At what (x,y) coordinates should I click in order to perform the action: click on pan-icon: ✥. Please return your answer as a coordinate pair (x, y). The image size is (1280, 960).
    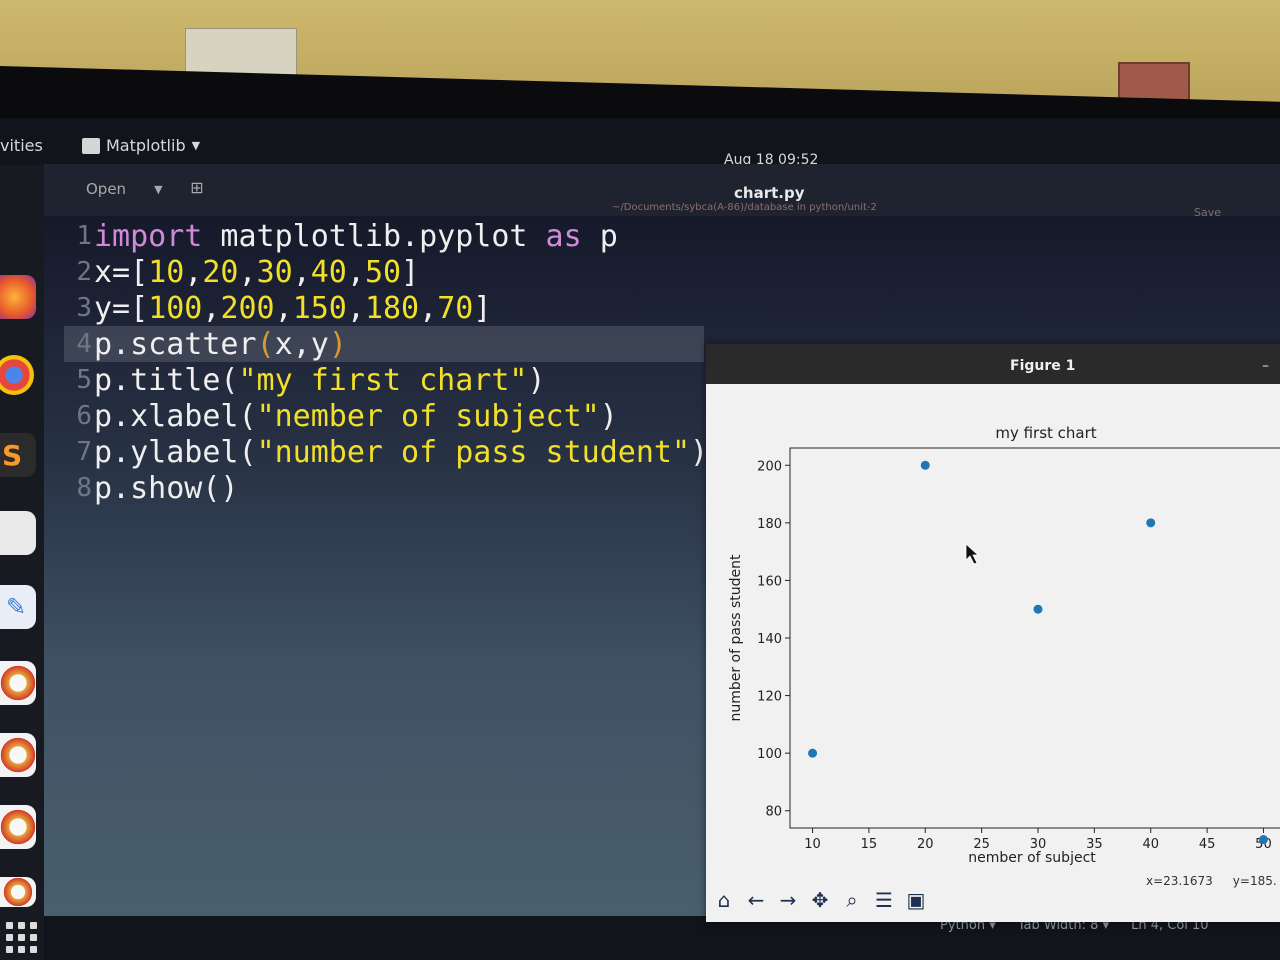
    Looking at the image, I should click on (820, 900).